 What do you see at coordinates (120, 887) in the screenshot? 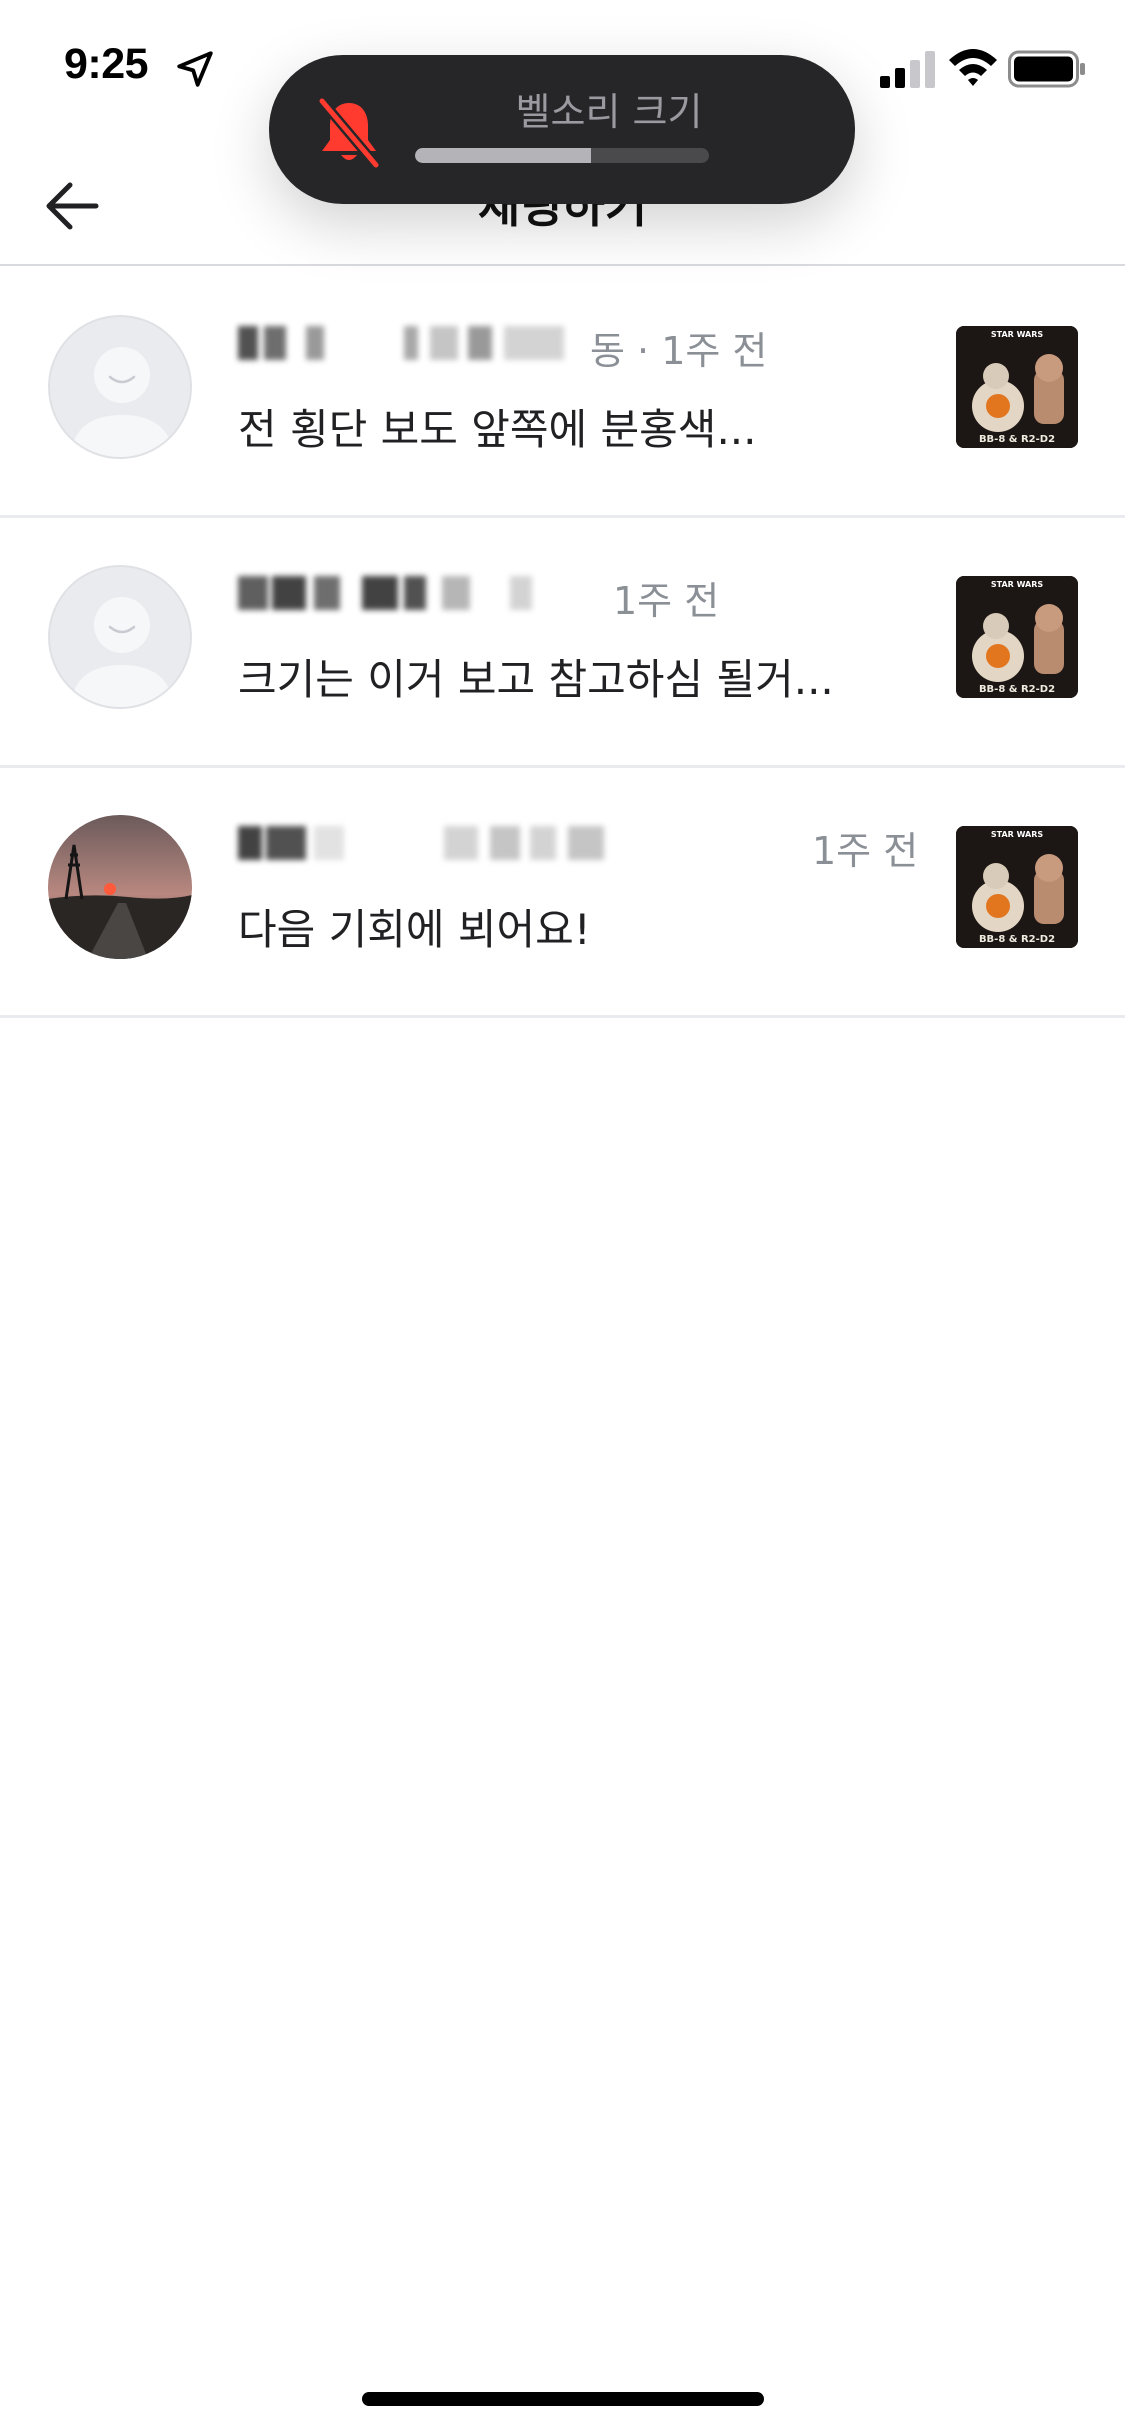
I see `user-photo-avatar` at bounding box center [120, 887].